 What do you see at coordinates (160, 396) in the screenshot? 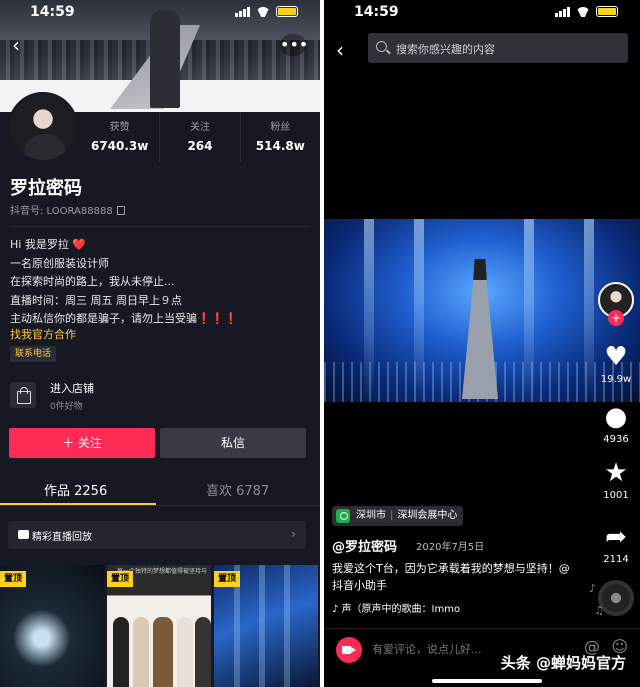
I see `shop-entry: 进入店铺 0件好物` at bounding box center [160, 396].